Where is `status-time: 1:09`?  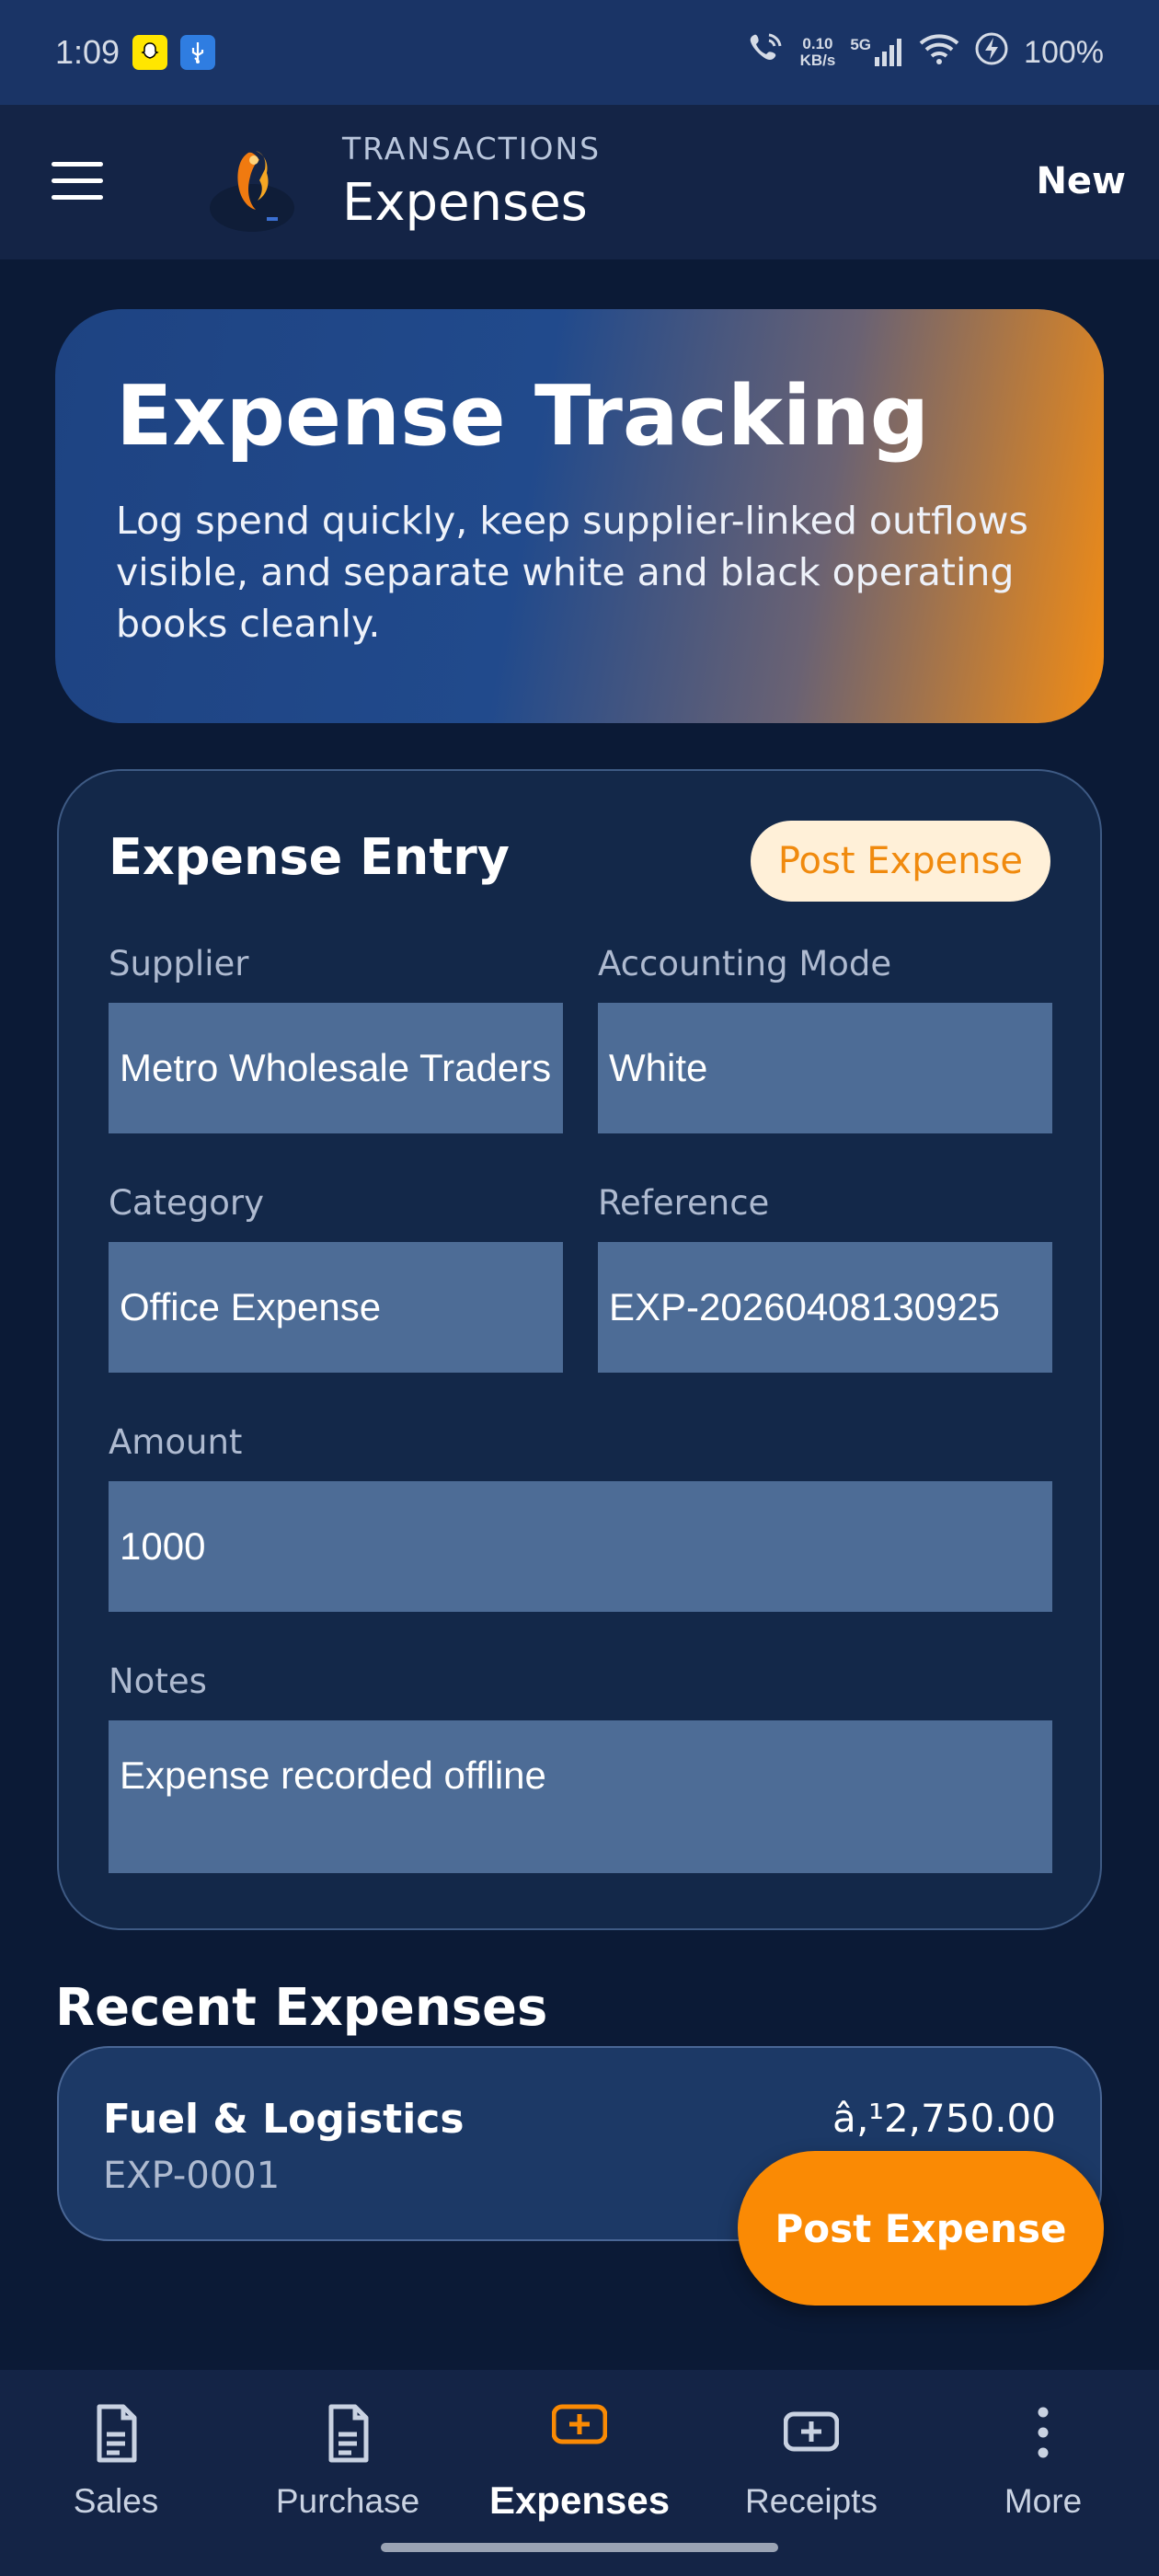 status-time: 1:09 is located at coordinates (87, 52).